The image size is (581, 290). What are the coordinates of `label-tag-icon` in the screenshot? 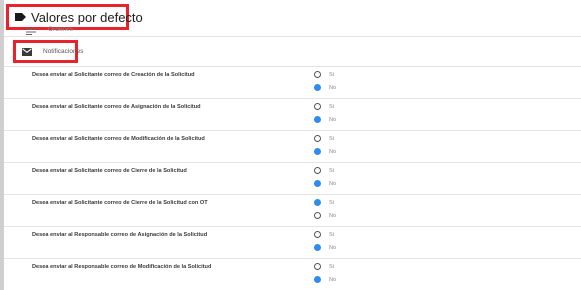 It's located at (20, 17).